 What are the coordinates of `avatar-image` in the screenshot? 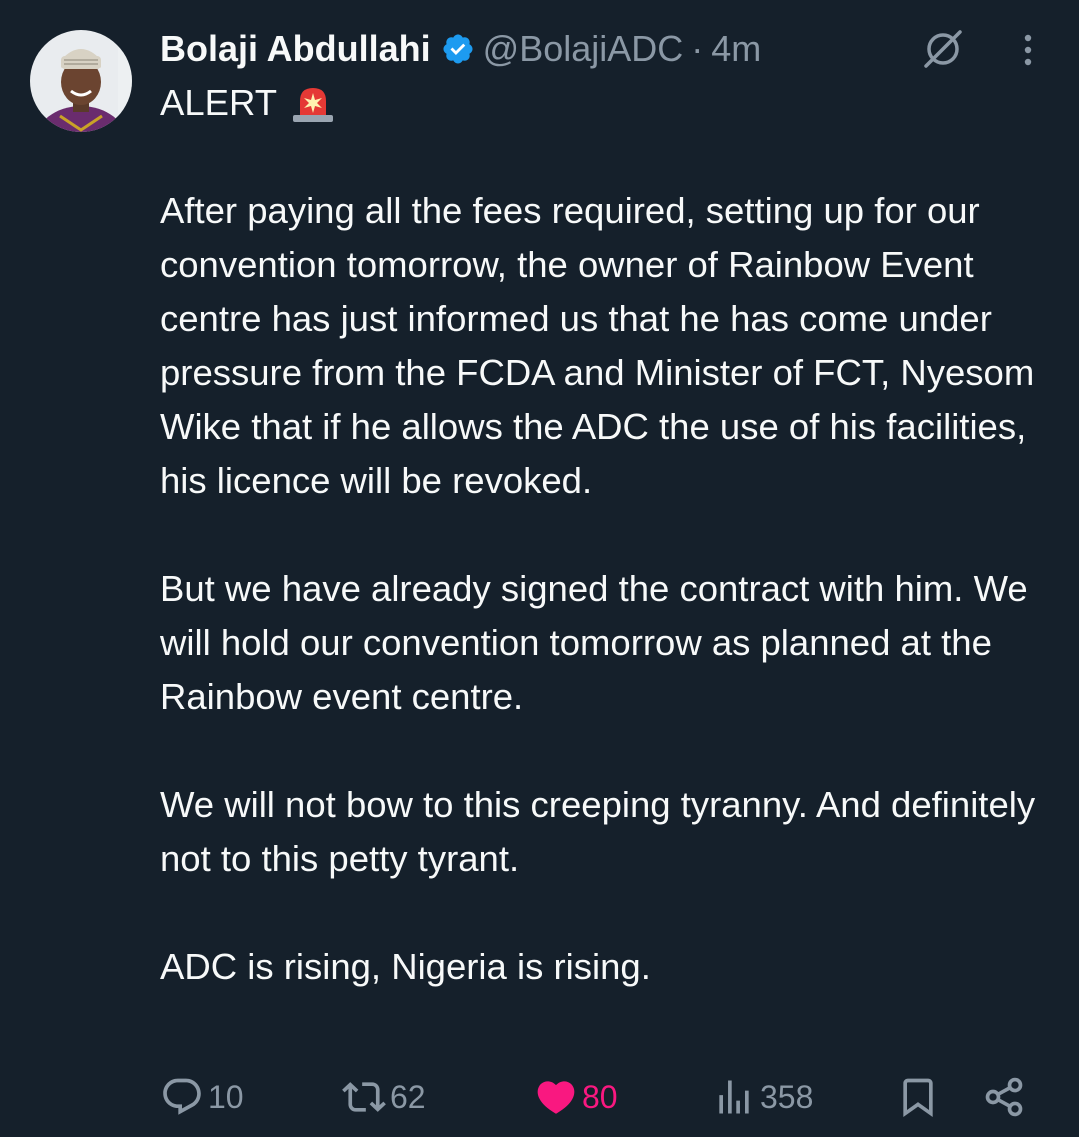 It's located at (81, 81).